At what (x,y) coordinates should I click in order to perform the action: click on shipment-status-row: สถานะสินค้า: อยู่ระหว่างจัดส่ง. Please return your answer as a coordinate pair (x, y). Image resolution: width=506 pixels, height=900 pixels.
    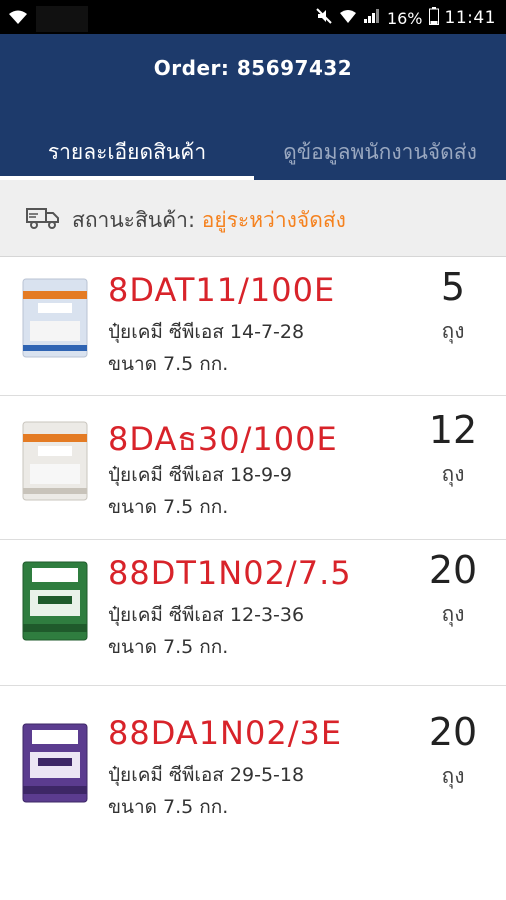
    Looking at the image, I should click on (253, 218).